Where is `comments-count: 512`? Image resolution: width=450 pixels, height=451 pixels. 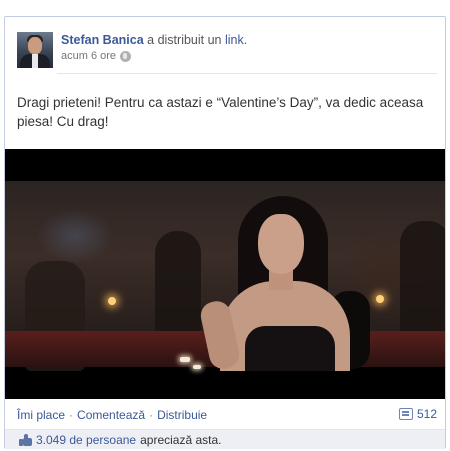
comments-count: 512 is located at coordinates (426, 414).